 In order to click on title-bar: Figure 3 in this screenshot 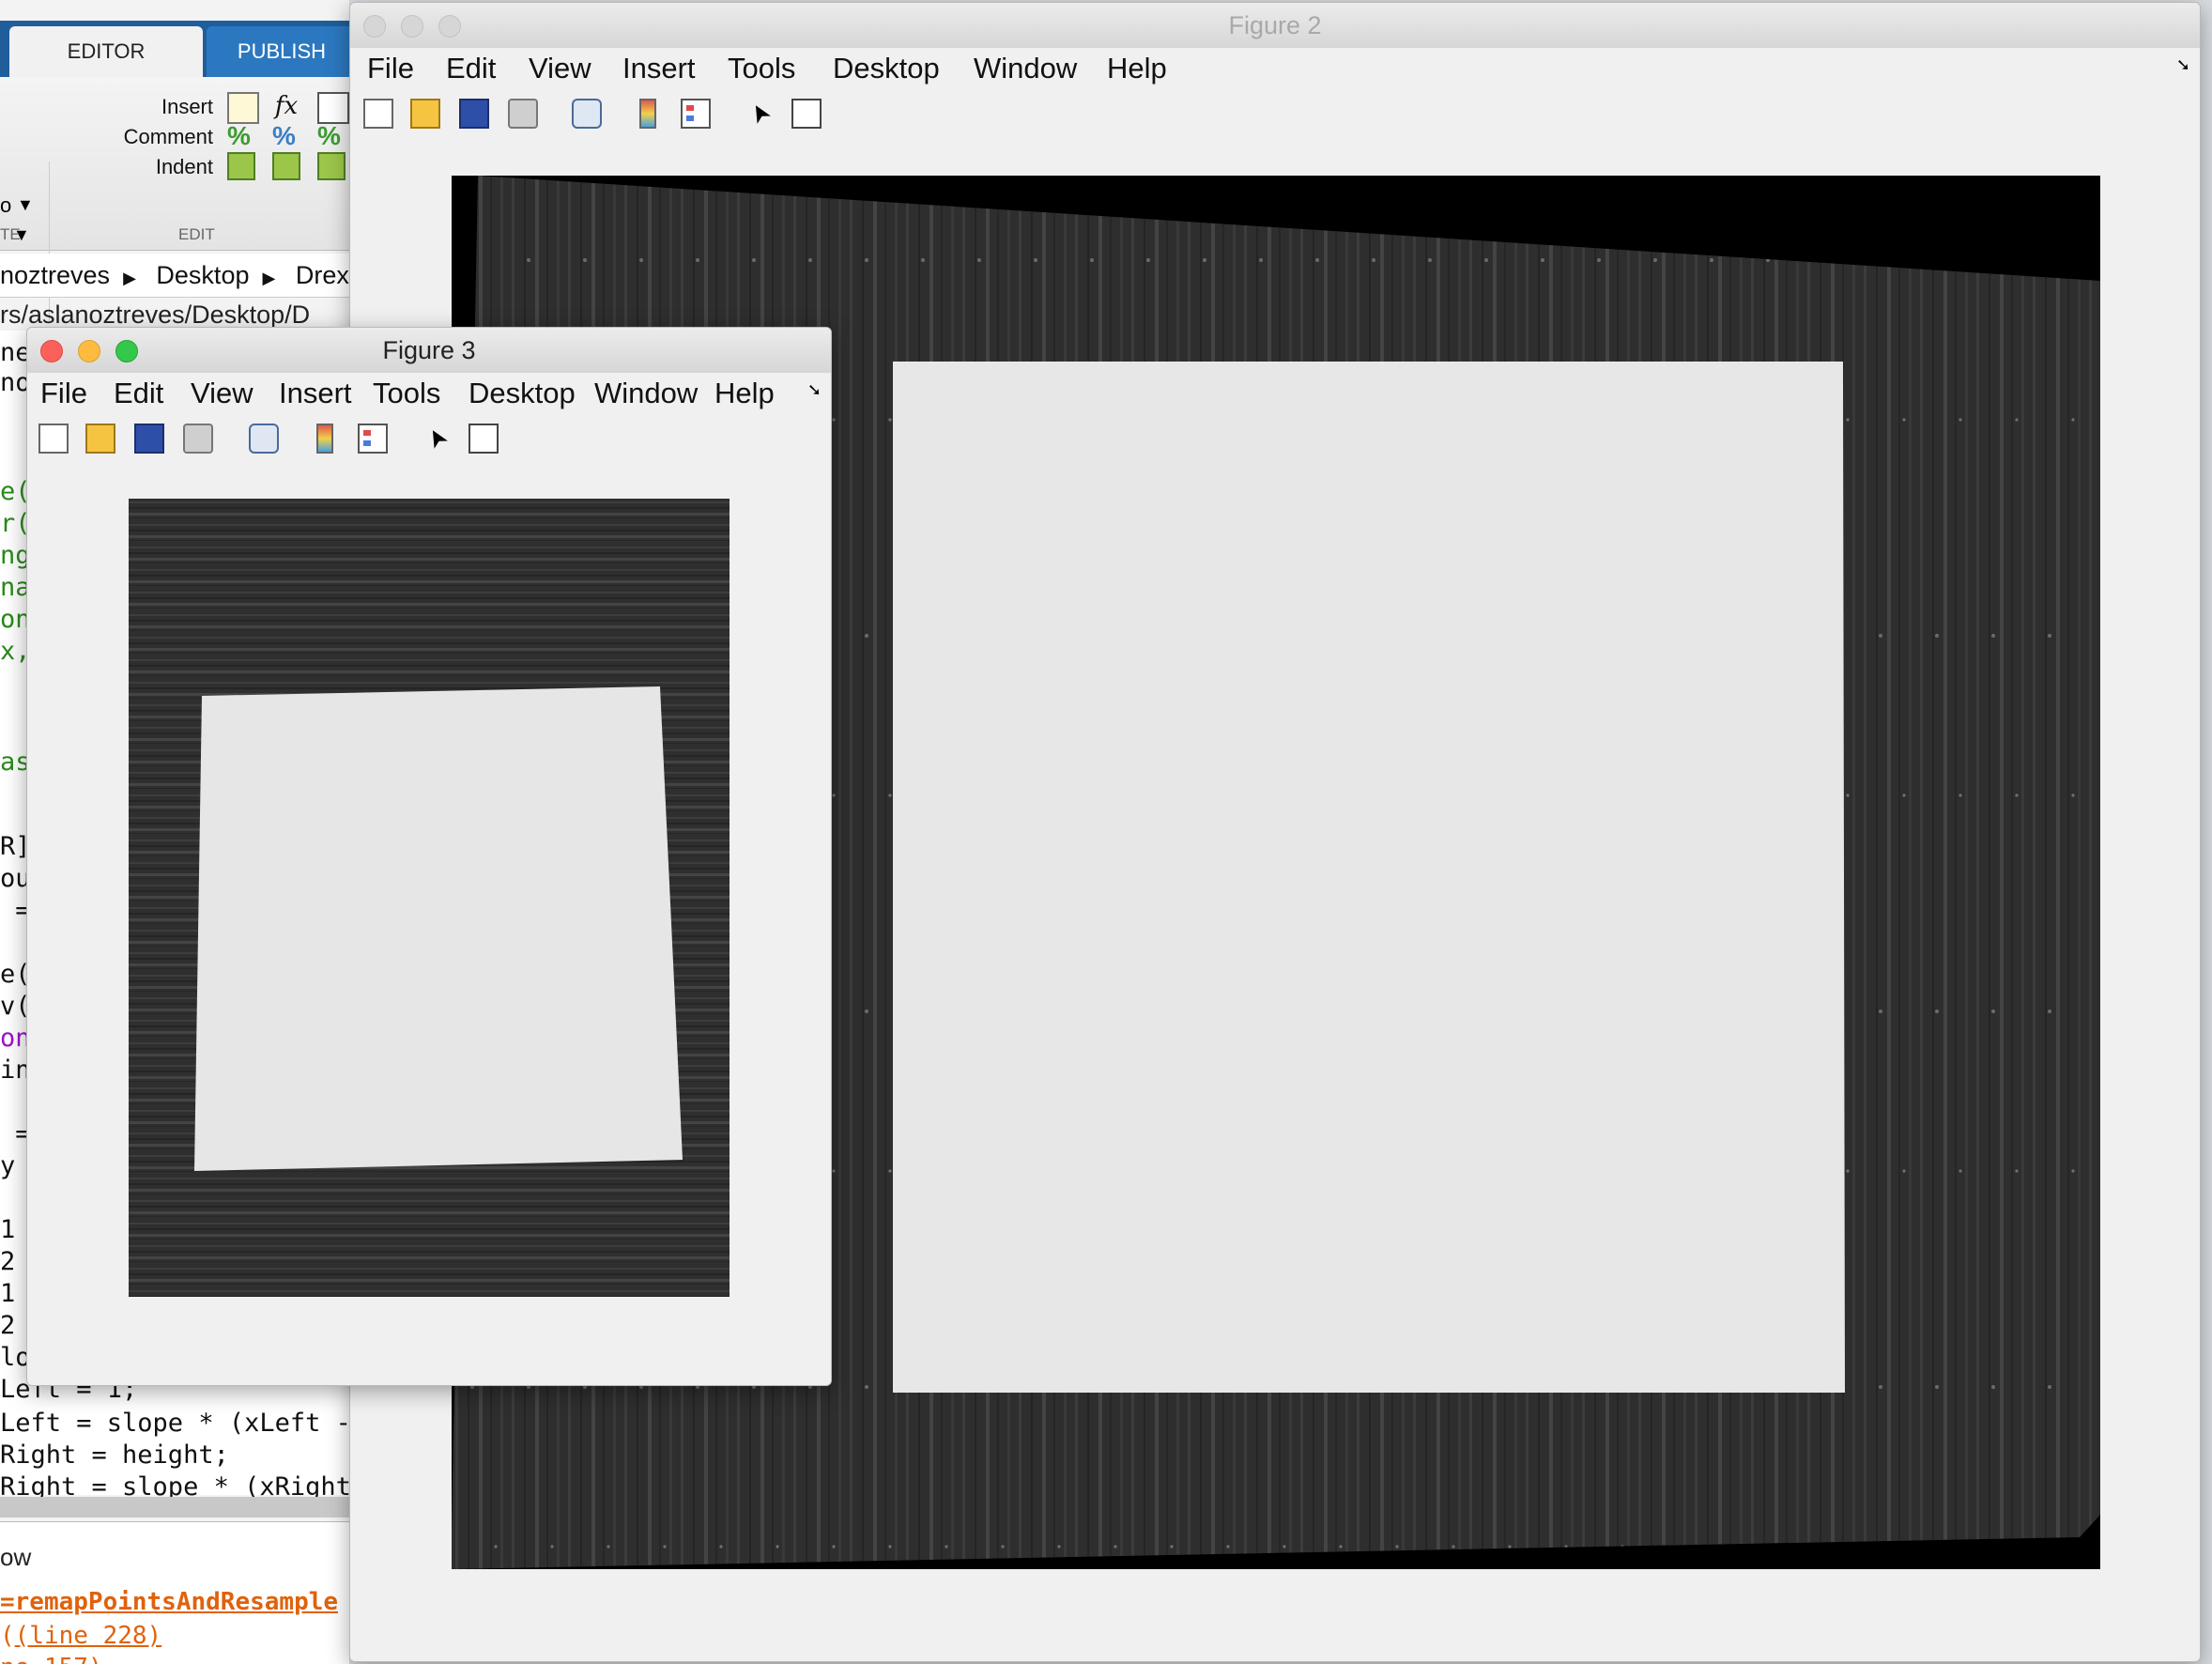, I will do `click(429, 351)`.